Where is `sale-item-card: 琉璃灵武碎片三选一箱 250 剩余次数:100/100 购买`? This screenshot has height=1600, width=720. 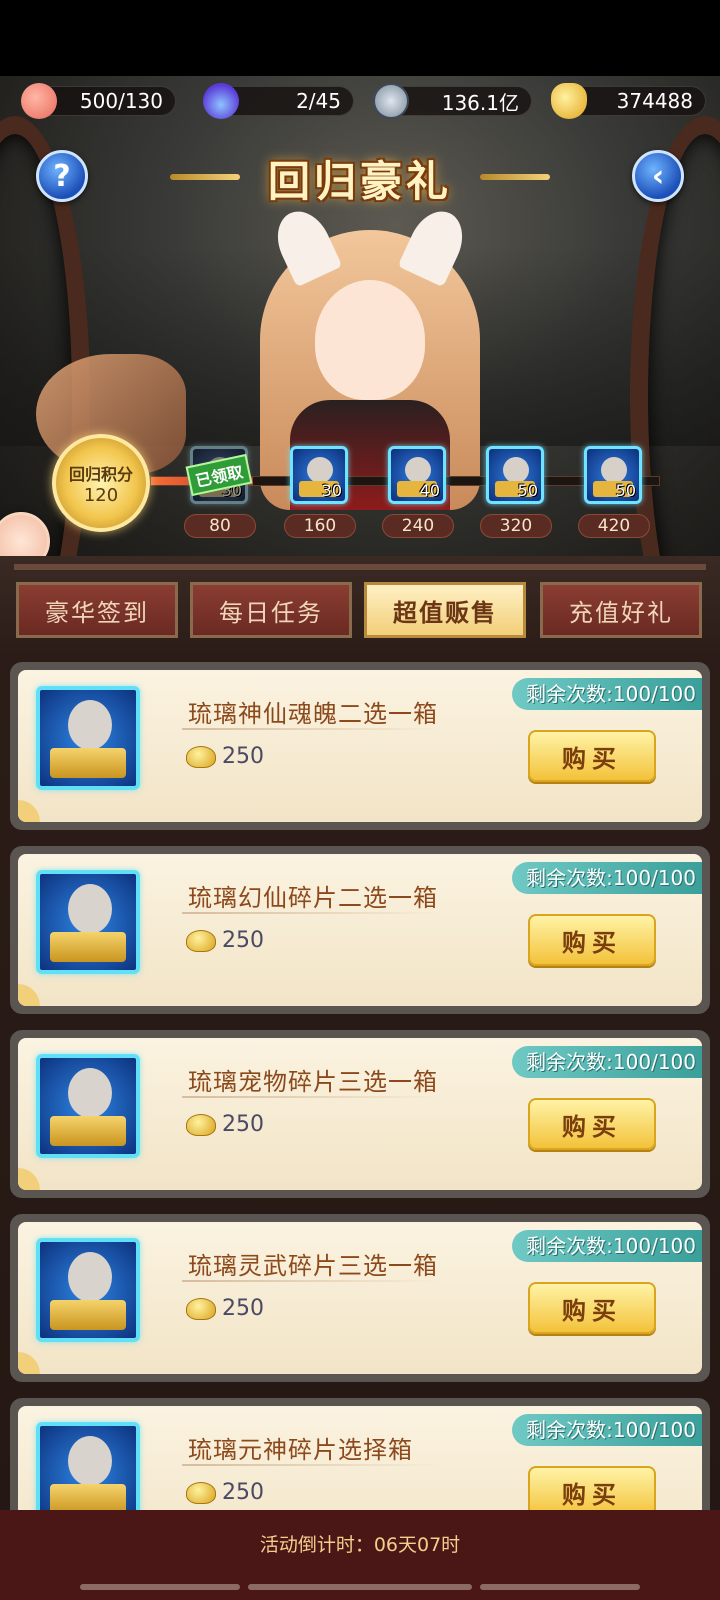 sale-item-card: 琉璃灵武碎片三选一箱 250 剩余次数:100/100 购买 is located at coordinates (360, 1298).